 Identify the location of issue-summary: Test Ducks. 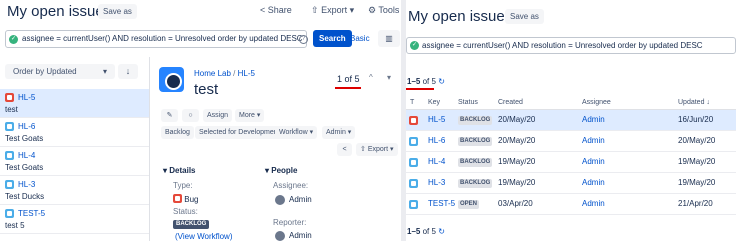
(25, 196).